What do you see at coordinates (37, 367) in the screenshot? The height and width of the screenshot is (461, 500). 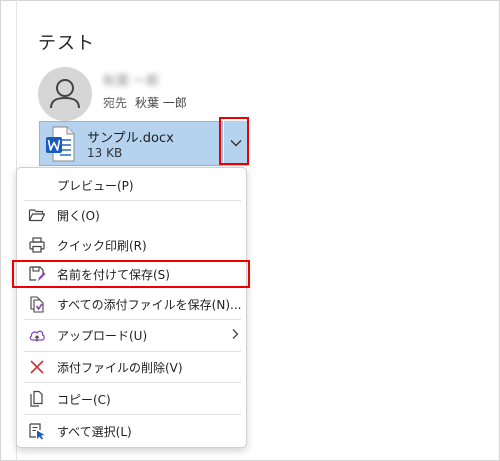 I see `delete-x-icon` at bounding box center [37, 367].